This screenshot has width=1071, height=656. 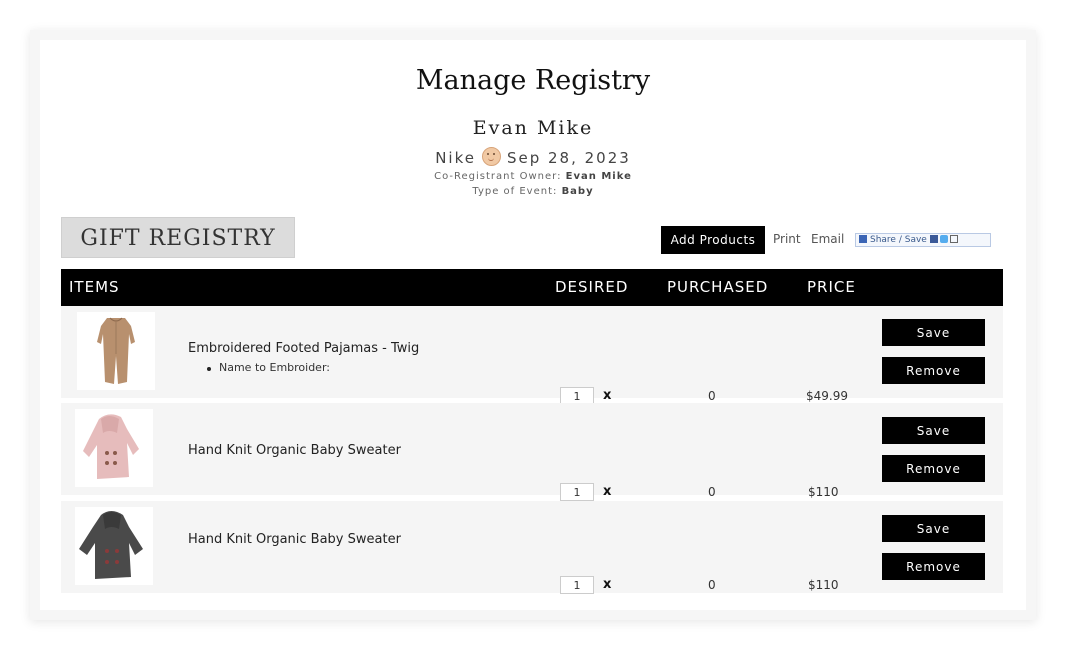 What do you see at coordinates (568, 158) in the screenshot?
I see `event-date: Sep 28, 2023` at bounding box center [568, 158].